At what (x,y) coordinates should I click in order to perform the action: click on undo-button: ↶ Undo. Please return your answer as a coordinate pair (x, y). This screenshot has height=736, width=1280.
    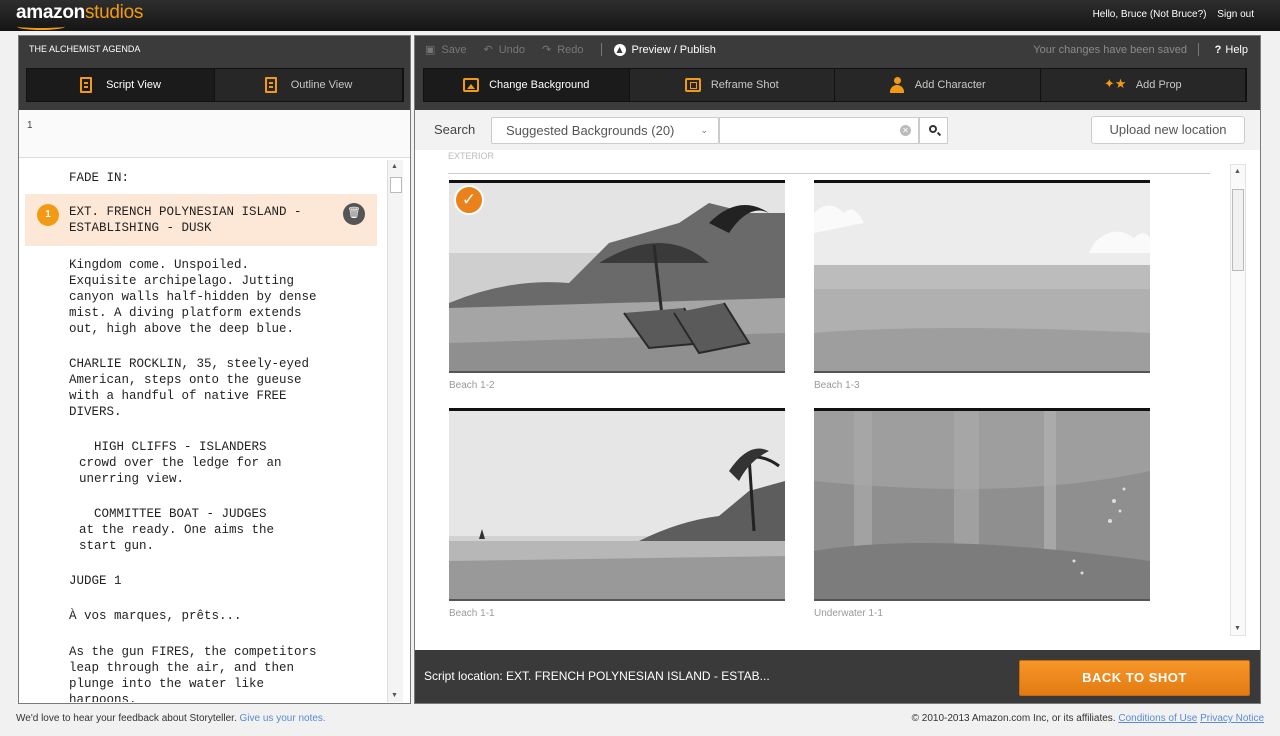
    Looking at the image, I should click on (504, 49).